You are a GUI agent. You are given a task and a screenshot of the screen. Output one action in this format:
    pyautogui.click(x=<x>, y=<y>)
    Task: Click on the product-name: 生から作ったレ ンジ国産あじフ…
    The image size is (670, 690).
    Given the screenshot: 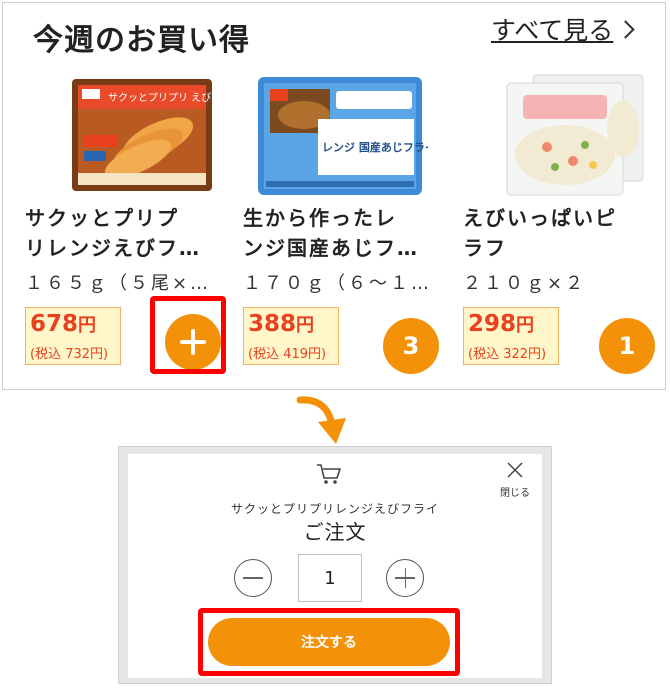 What is the action you would take?
    pyautogui.click(x=345, y=233)
    